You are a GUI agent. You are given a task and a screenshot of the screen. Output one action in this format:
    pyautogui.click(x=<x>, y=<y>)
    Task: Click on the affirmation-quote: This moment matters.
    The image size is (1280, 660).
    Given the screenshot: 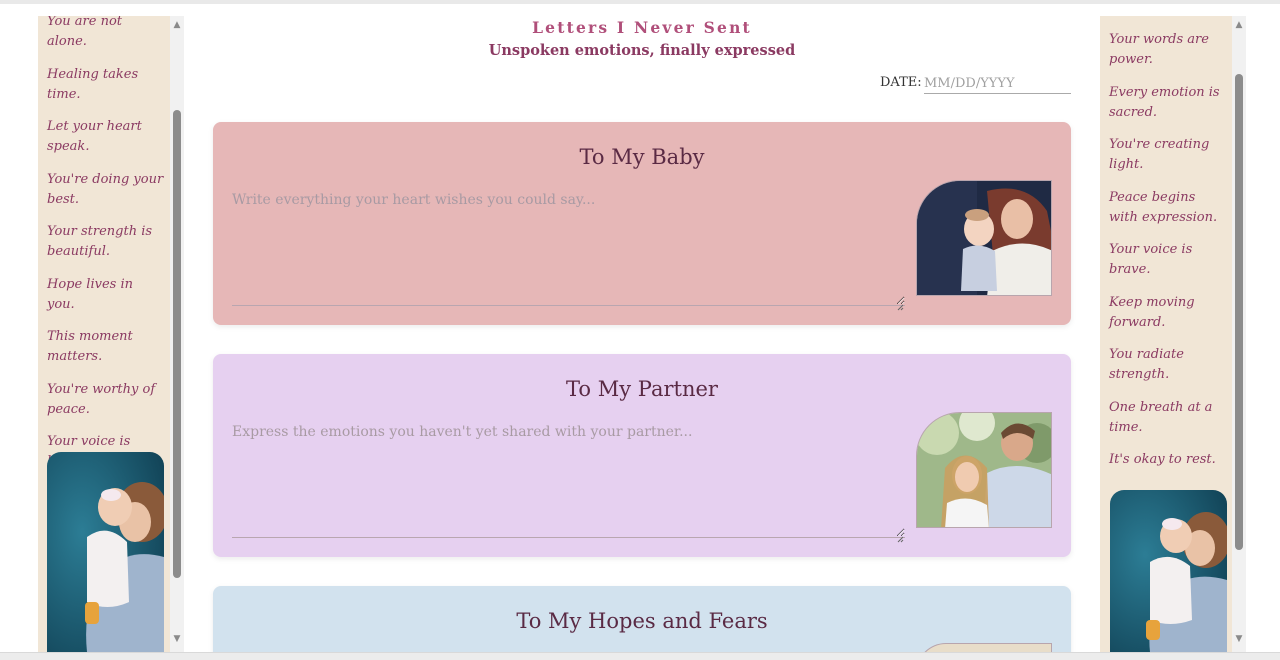 What is the action you would take?
    pyautogui.click(x=90, y=346)
    